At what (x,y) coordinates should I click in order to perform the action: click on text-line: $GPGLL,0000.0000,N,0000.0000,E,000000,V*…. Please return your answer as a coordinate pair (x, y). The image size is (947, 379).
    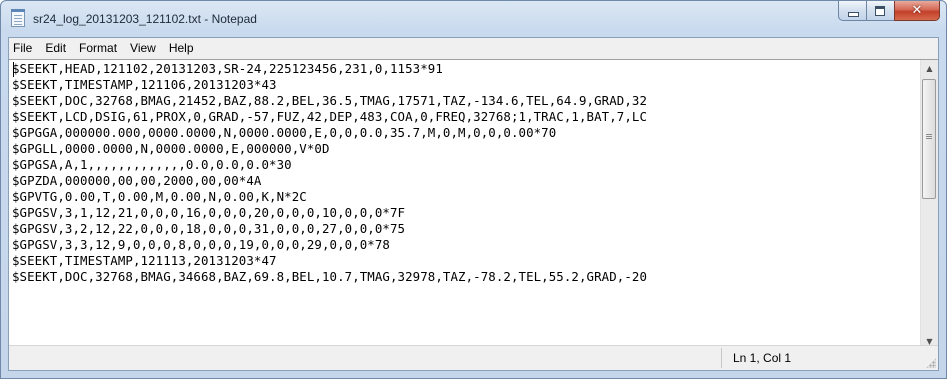
    Looking at the image, I should click on (171, 148).